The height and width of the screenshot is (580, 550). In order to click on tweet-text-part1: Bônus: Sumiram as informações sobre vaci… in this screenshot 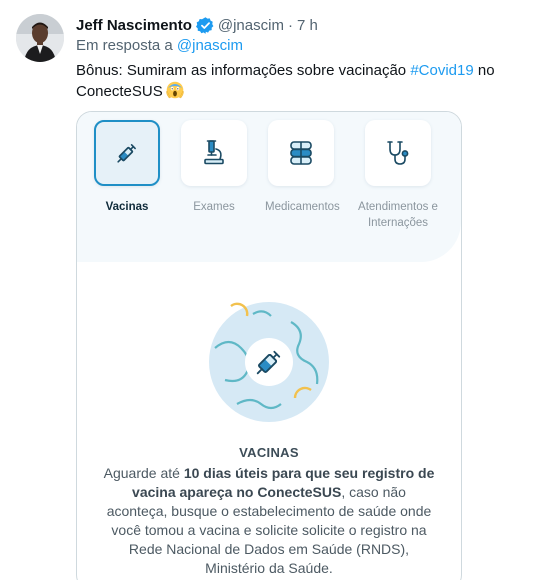, I will do `click(243, 70)`.